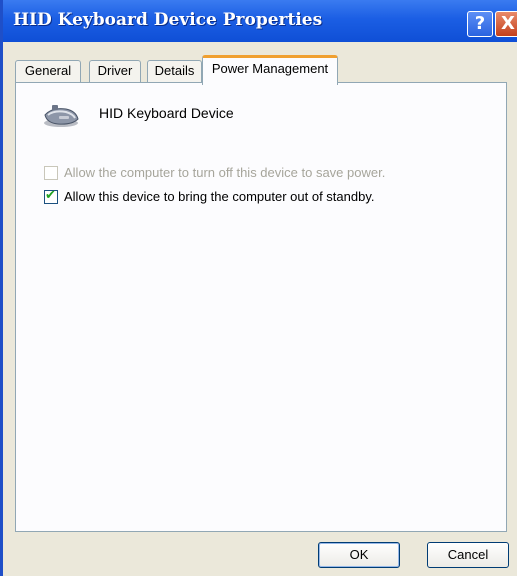 This screenshot has height=576, width=517. What do you see at coordinates (48, 71) in the screenshot?
I see `tab-general: General` at bounding box center [48, 71].